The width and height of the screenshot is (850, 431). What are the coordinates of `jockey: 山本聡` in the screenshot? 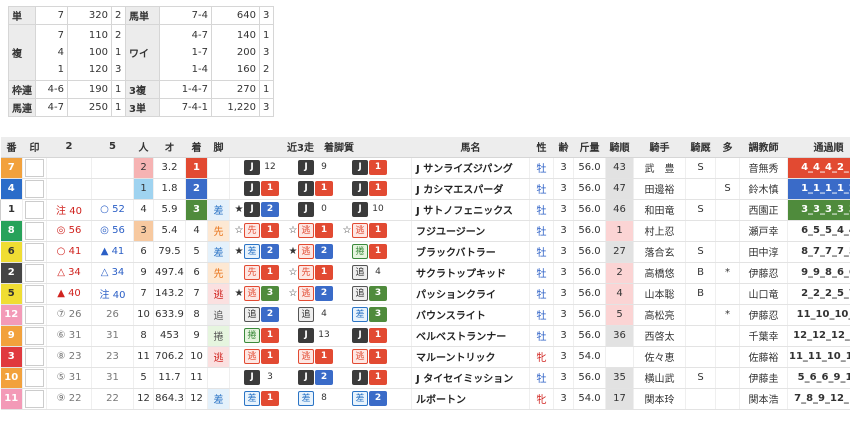 It's located at (659, 294).